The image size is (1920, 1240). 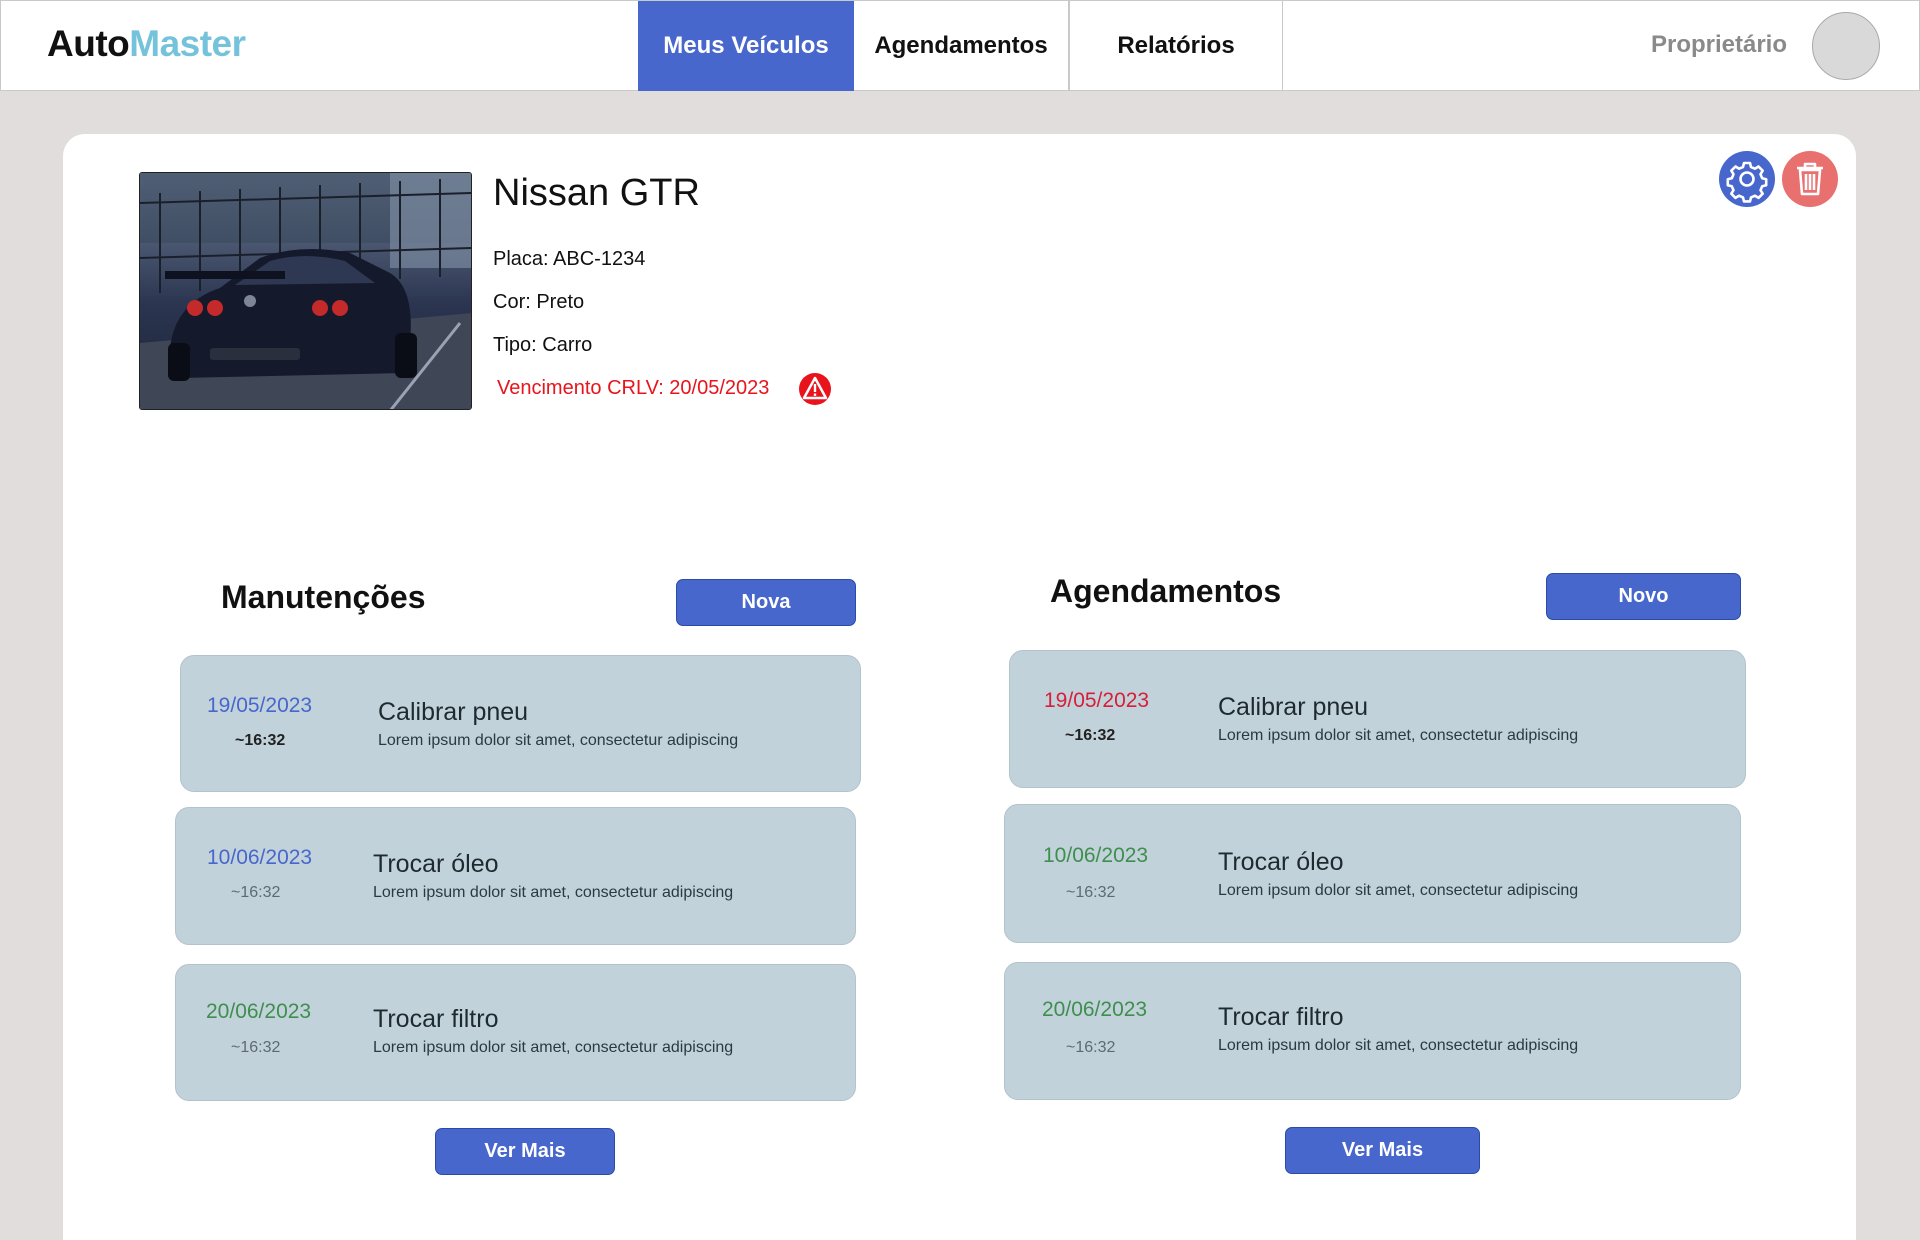 I want to click on delete-button, so click(x=1810, y=179).